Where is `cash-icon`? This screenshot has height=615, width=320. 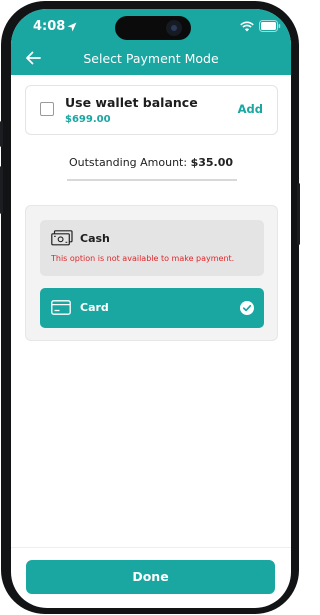 cash-icon is located at coordinates (62, 238).